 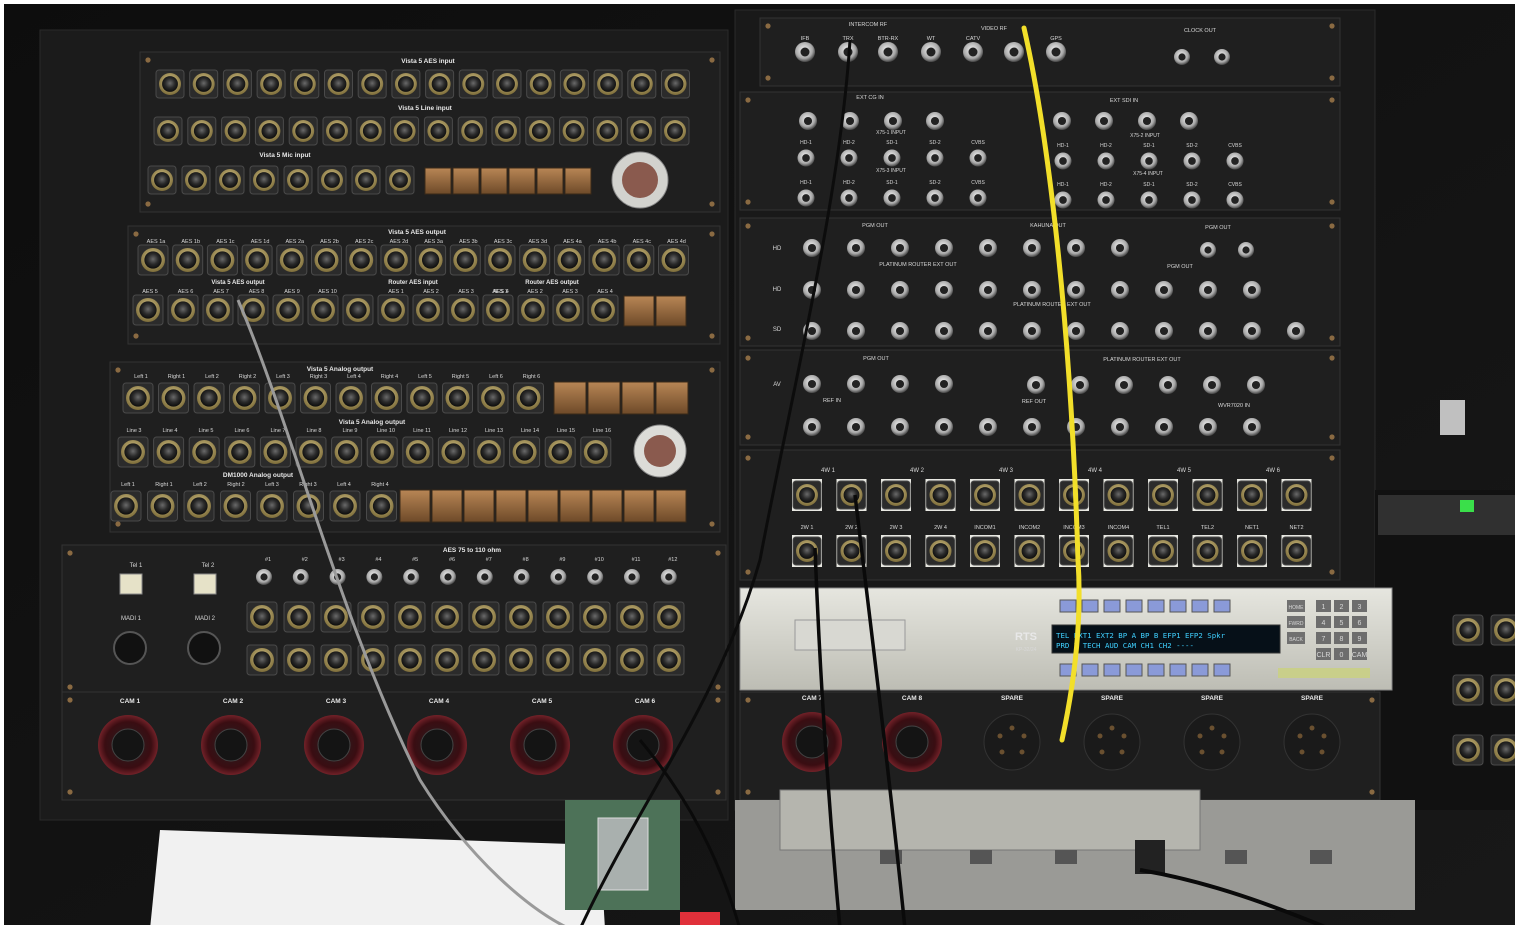 What do you see at coordinates (1324, 607) in the screenshot?
I see `keypad-key-label: 1` at bounding box center [1324, 607].